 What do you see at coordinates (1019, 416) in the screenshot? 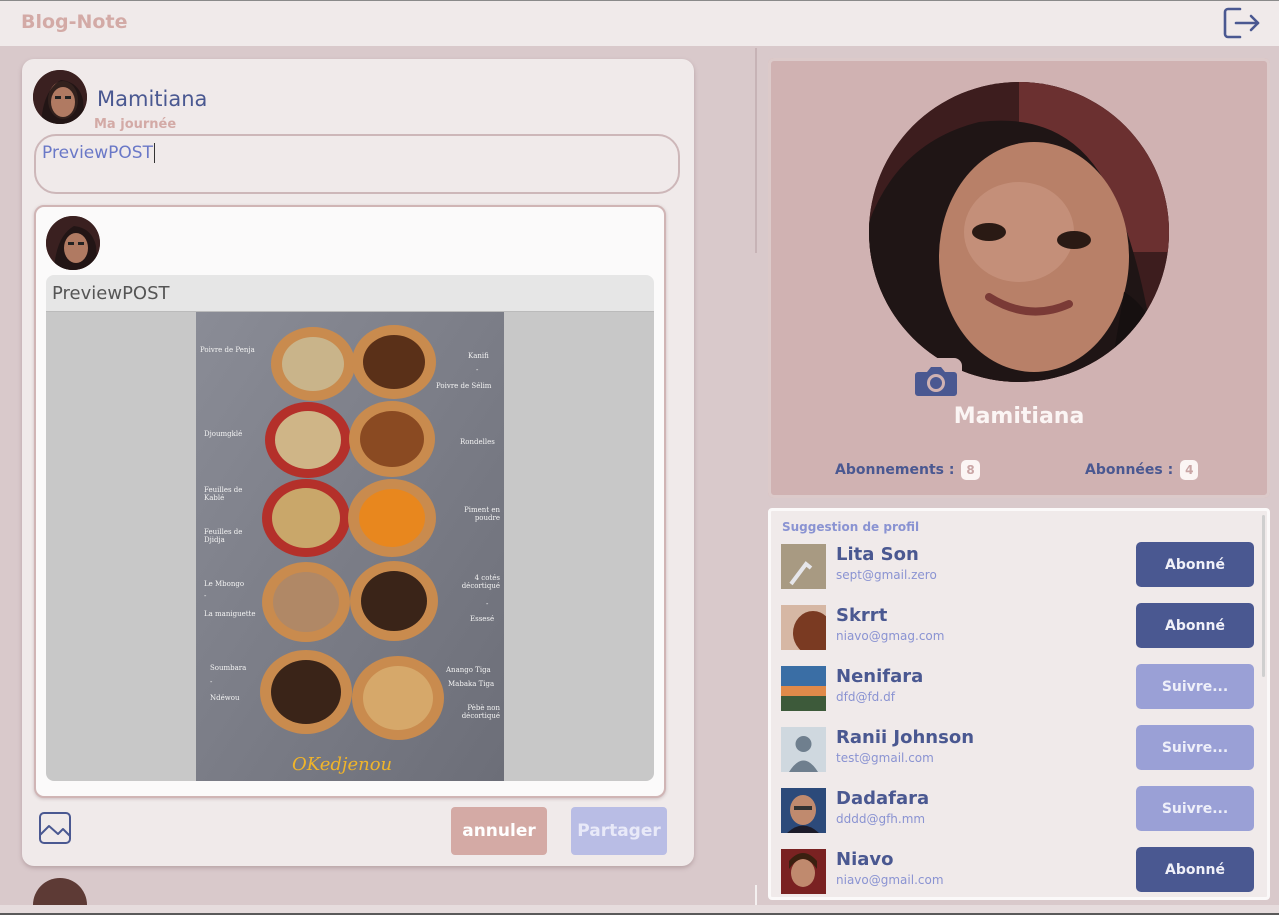
I see `profile-name: Mamitiana` at bounding box center [1019, 416].